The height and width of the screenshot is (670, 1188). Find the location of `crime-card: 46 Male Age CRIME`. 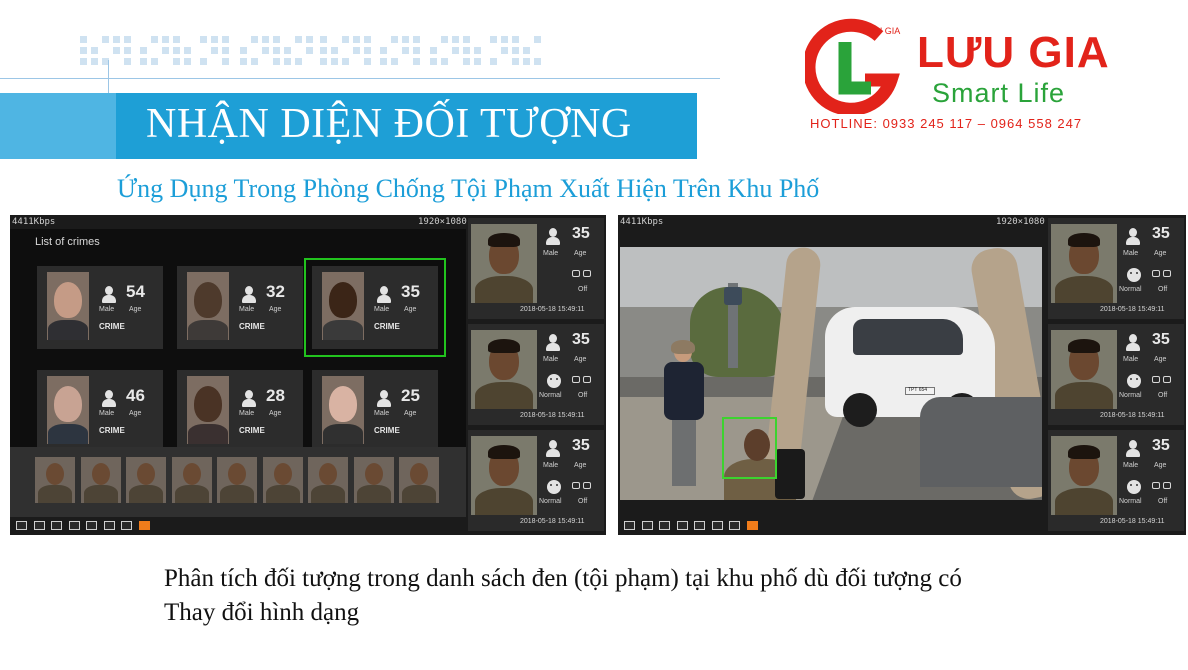

crime-card: 46 Male Age CRIME is located at coordinates (100, 411).